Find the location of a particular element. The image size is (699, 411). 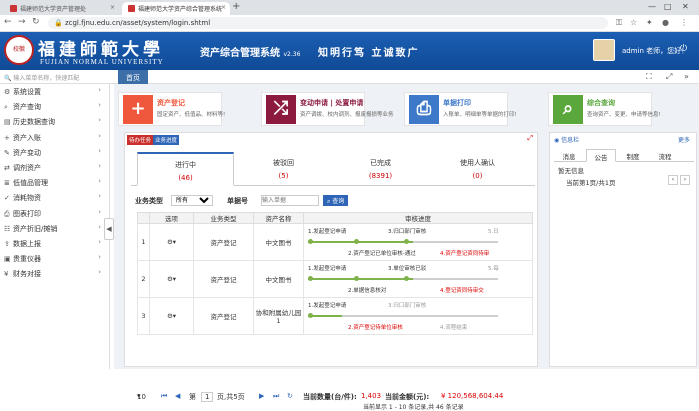

new-tab-icon: + is located at coordinates (236, 6).